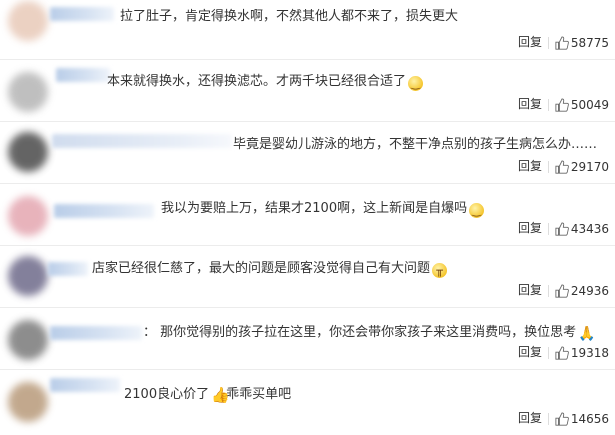 The height and width of the screenshot is (435, 615). I want to click on like-count: 19318, so click(589, 353).